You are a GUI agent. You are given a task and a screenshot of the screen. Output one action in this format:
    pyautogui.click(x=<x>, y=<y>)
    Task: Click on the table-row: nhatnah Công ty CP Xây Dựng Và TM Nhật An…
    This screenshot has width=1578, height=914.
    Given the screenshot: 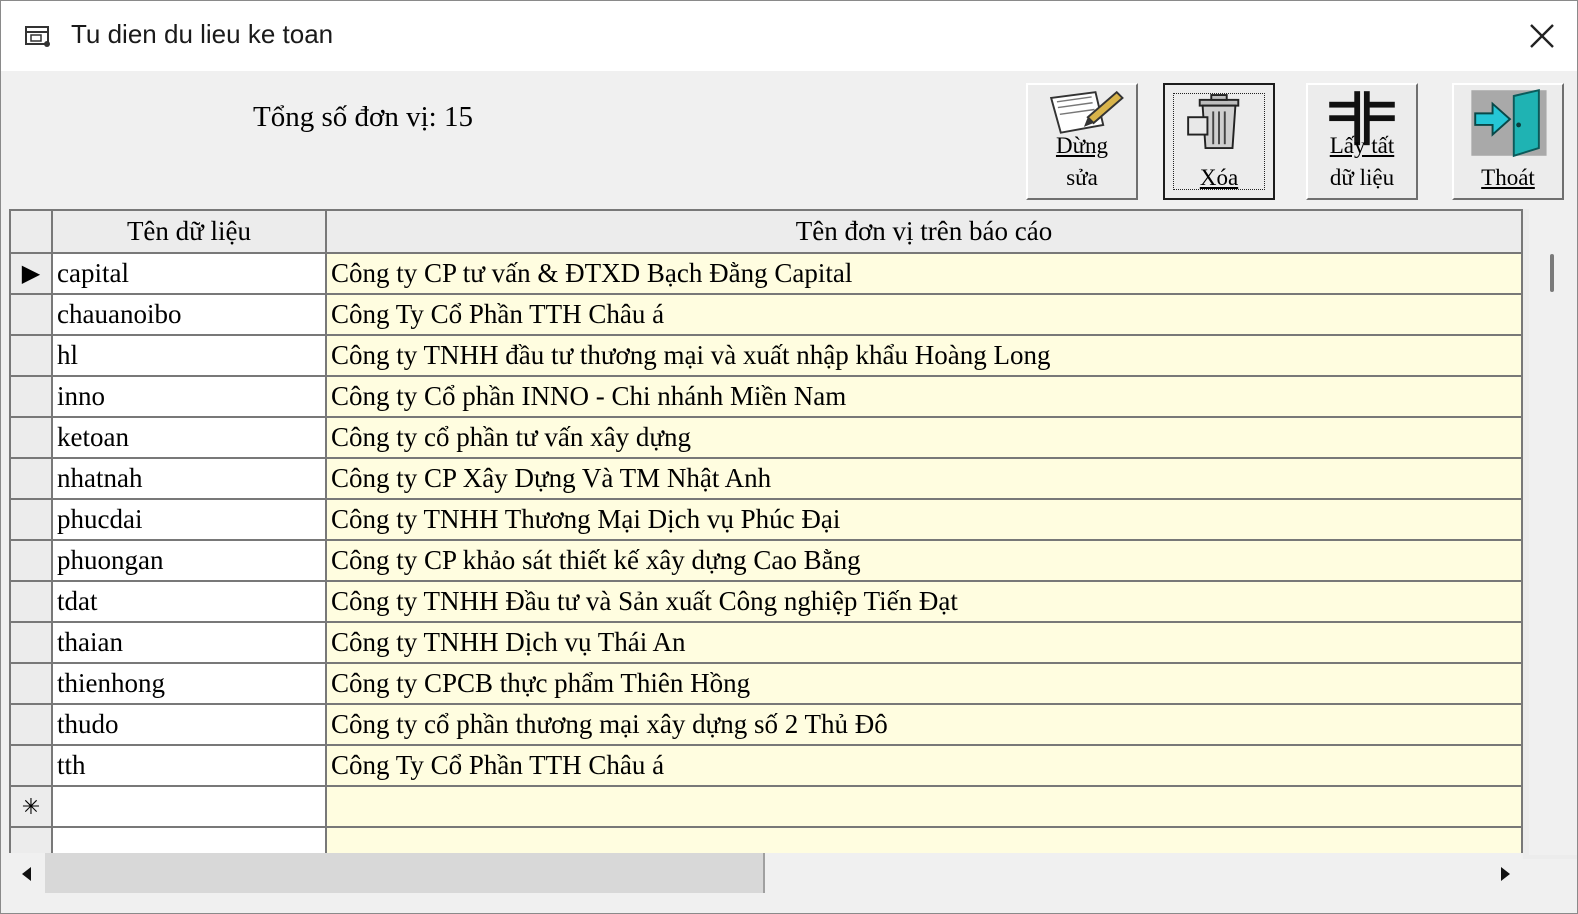 What is the action you would take?
    pyautogui.click(x=766, y=478)
    